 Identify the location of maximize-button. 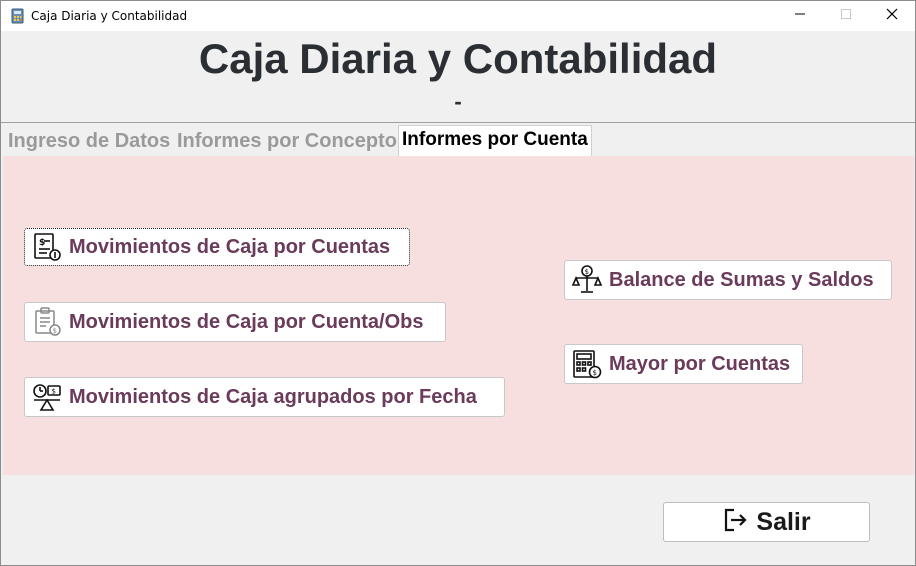
(846, 16).